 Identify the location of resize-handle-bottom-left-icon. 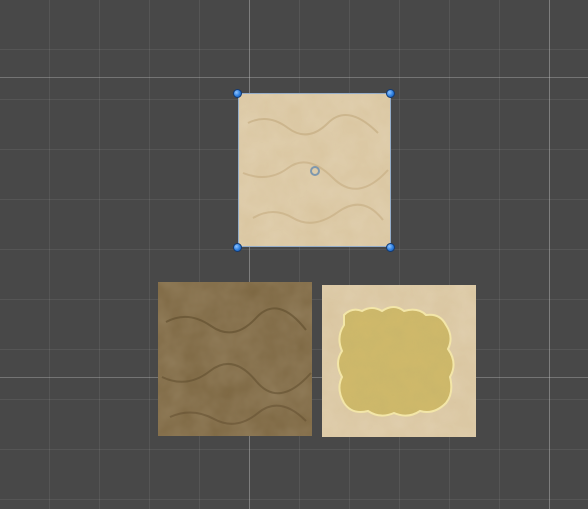
(237, 247).